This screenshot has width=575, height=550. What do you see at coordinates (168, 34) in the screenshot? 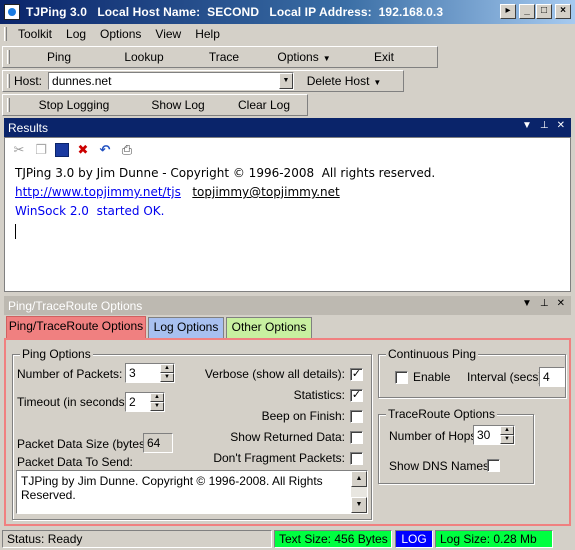
I see `menu-view: View` at bounding box center [168, 34].